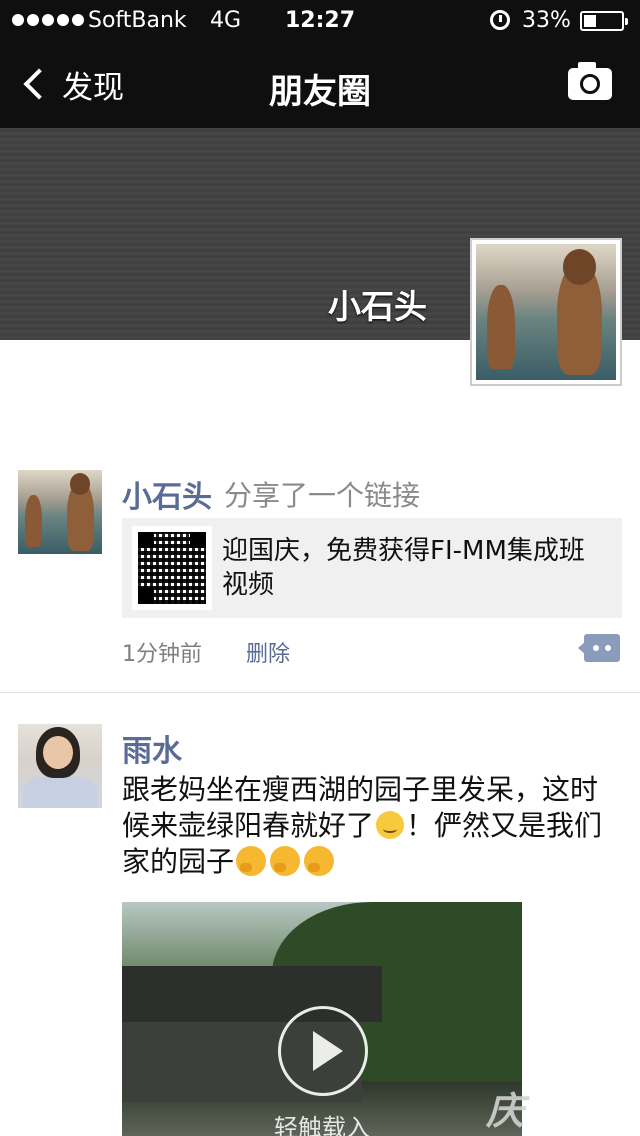 This screenshot has height=1136, width=640. Describe the element at coordinates (323, 1051) in the screenshot. I see `play-icon` at that location.